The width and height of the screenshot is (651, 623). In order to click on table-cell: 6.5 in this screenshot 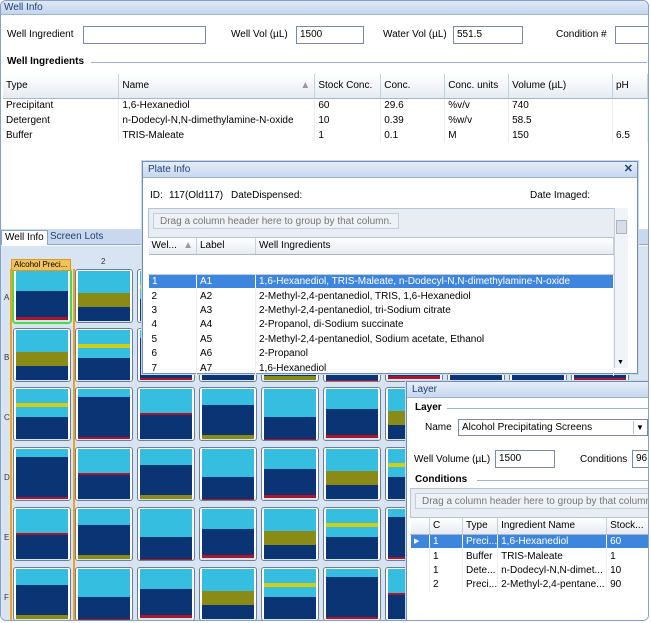, I will do `click(630, 135)`.